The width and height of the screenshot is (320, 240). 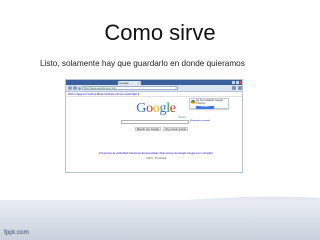 I want to click on bubble-text: Se ha instalado Google Chrome, so click(x=209, y=102).